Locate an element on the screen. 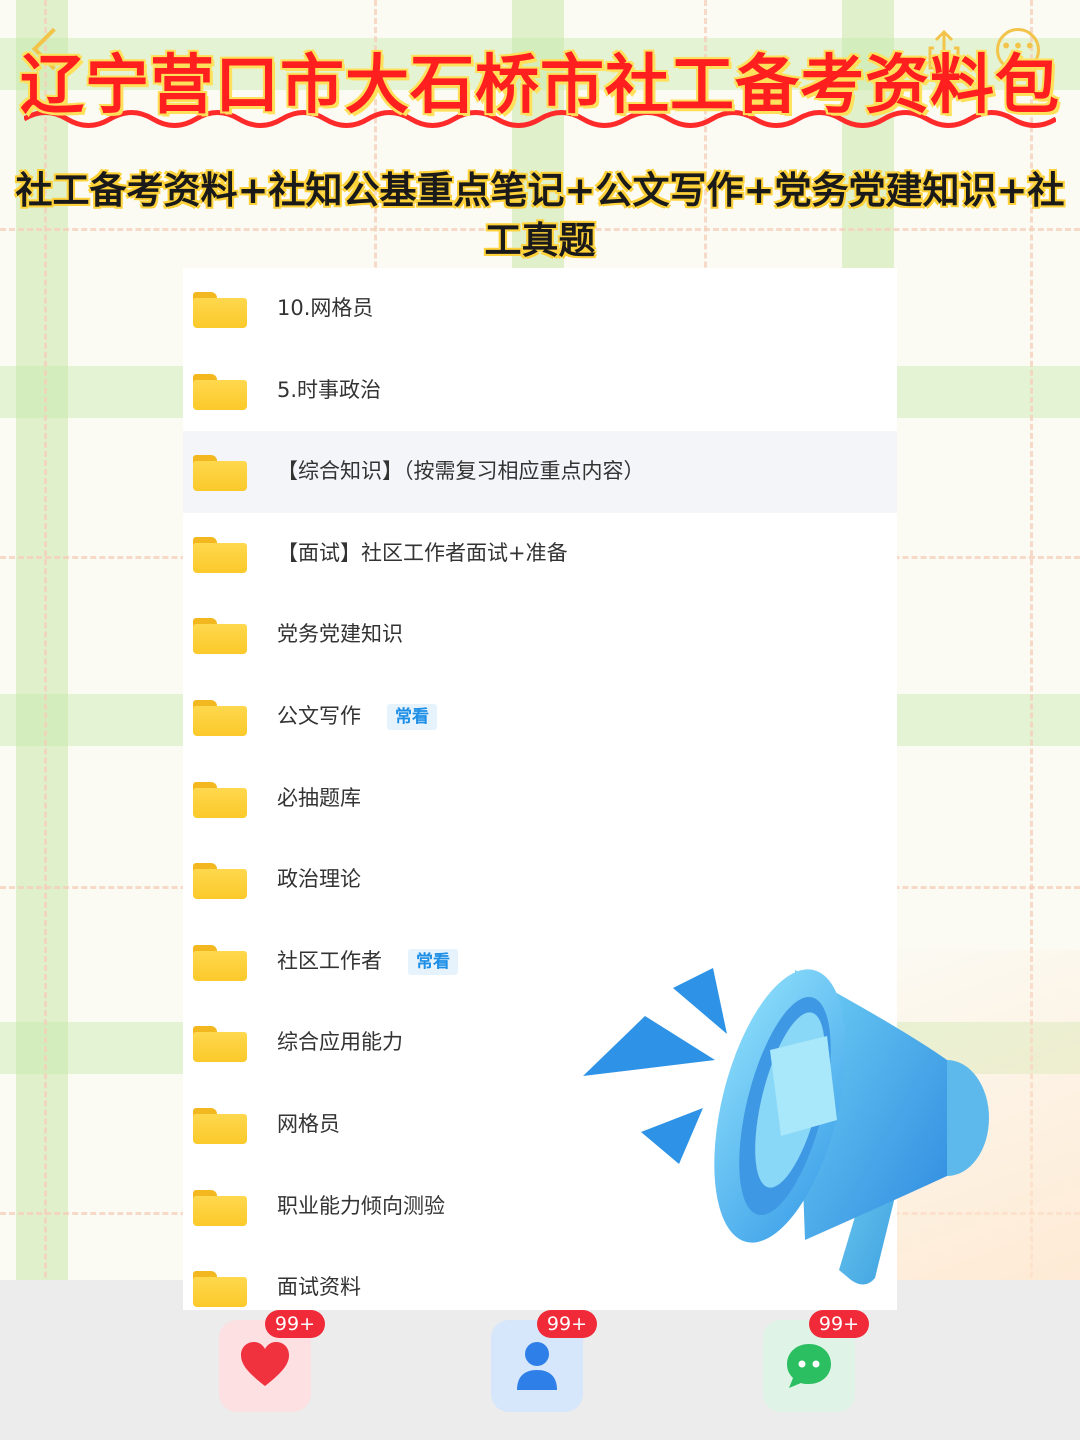  folder-row: 【综合知识】（按需复习相应重点内容） is located at coordinates (540, 472).